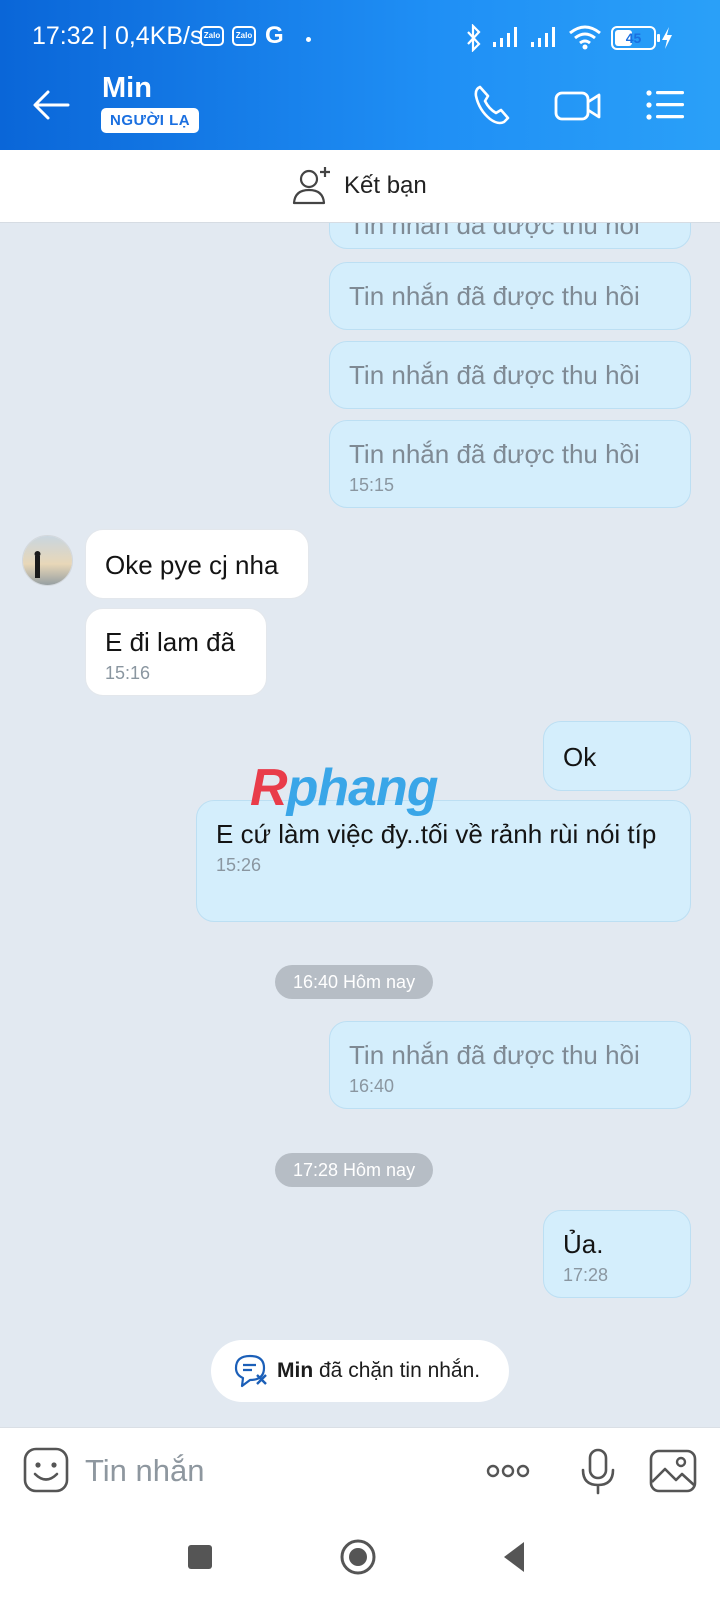  I want to click on chat-header: Min NGƯỜI LẠ, so click(360, 105).